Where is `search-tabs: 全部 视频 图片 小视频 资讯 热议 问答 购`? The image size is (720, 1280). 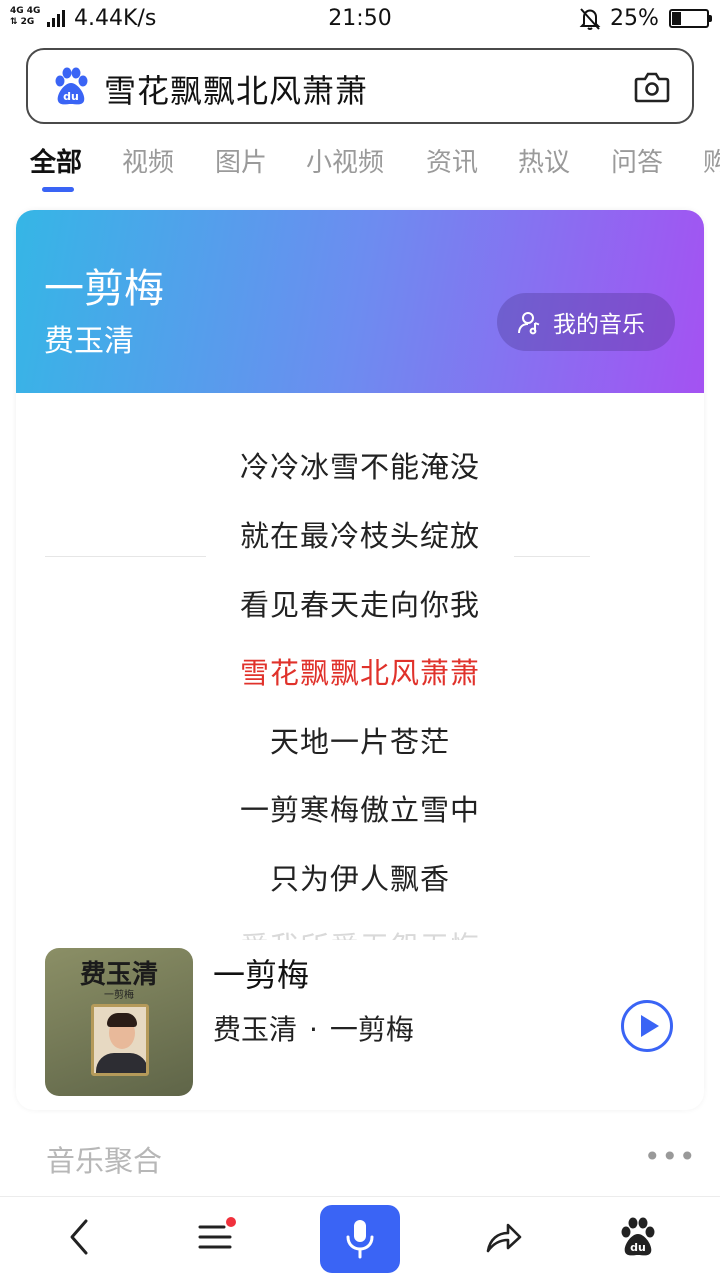 search-tabs: 全部 视频 图片 小视频 资讯 热议 问答 购 is located at coordinates (360, 166).